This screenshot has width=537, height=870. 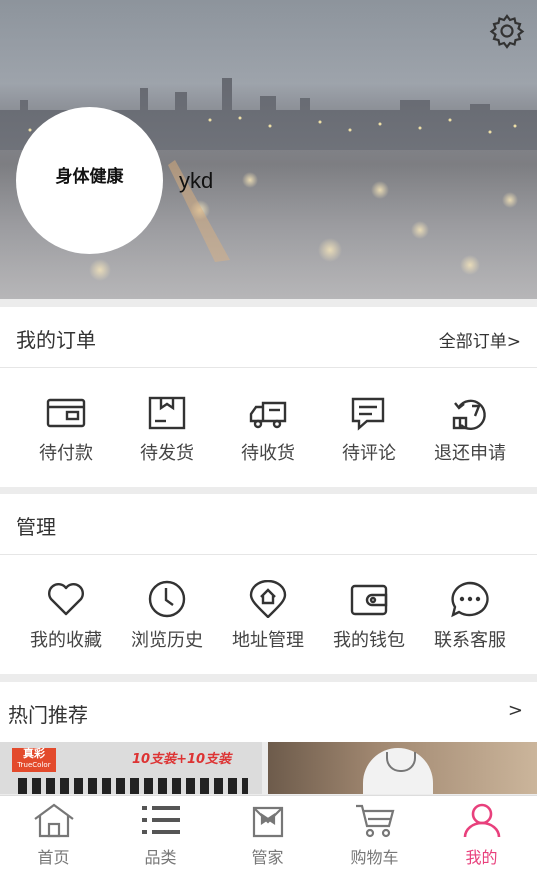 I want to click on manage-item-label: 我的收藏, so click(x=66, y=640).